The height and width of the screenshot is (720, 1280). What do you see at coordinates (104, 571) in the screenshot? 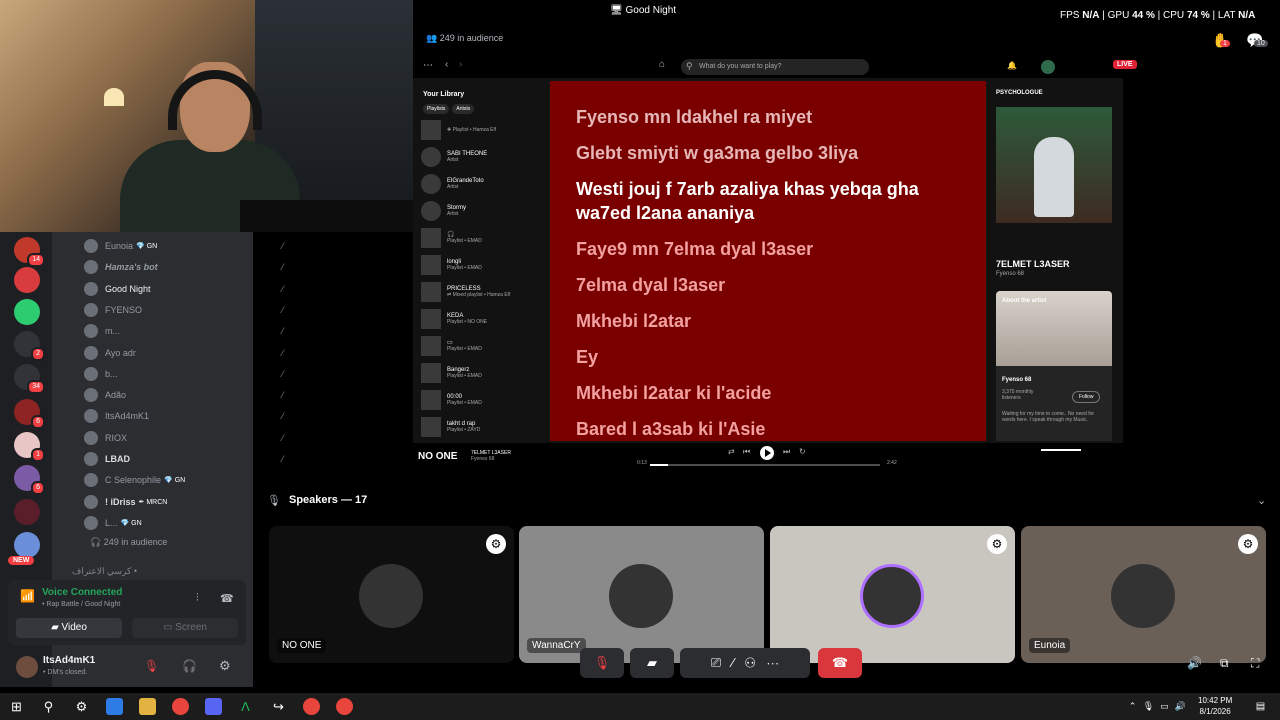
I see `forum-channel: كرسي الاعتراف •` at bounding box center [104, 571].